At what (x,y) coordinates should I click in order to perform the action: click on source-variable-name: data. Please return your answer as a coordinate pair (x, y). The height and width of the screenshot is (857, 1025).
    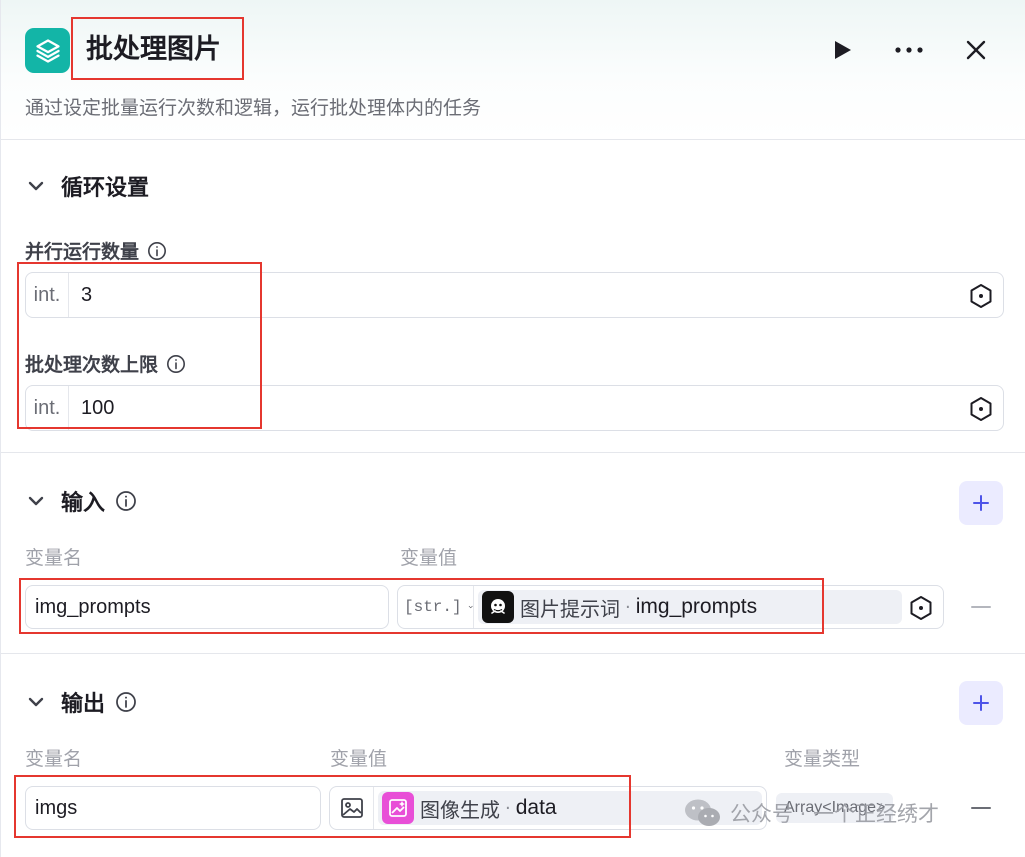
    Looking at the image, I should click on (536, 807).